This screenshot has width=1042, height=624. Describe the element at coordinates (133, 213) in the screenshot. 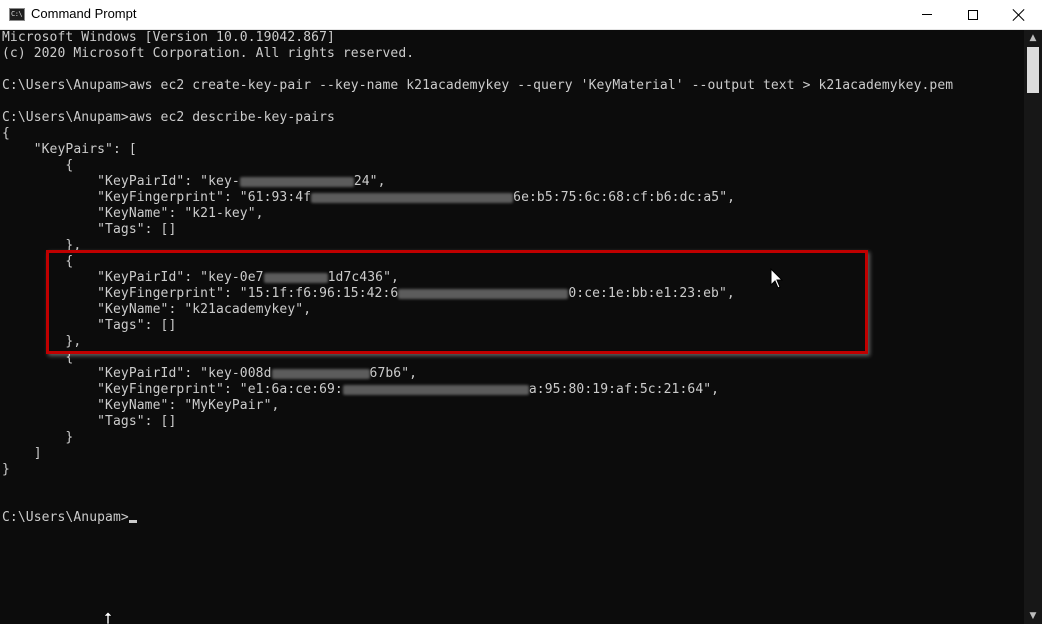

I see `console-line: "KeyName": "k21-key",` at that location.